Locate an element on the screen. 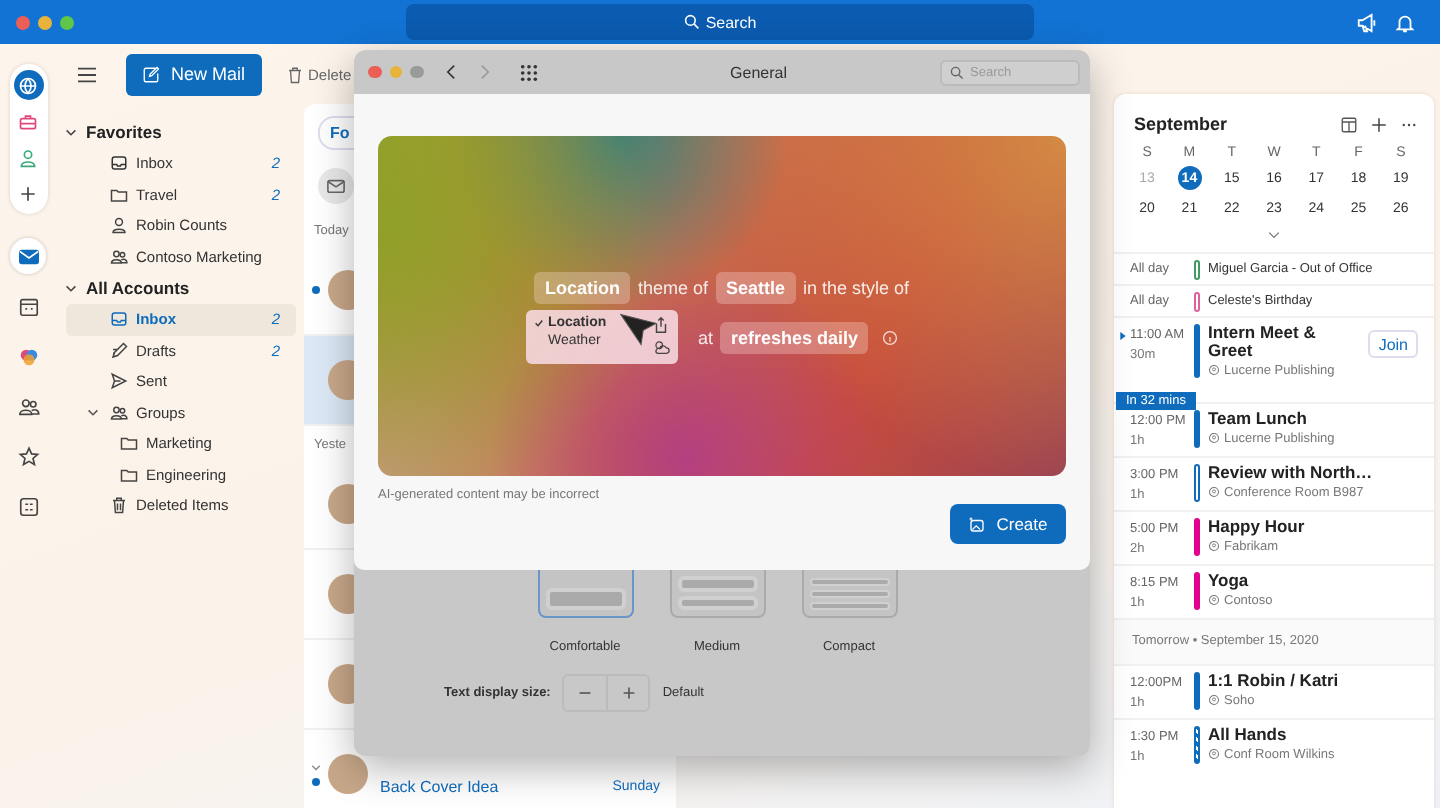  grid-icon is located at coordinates (528, 72).